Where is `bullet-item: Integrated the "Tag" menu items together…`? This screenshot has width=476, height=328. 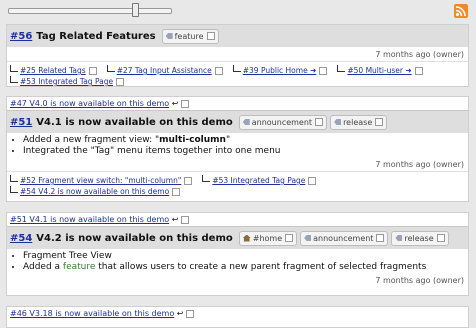
bullet-item: Integrated the "Tag" menu items together… is located at coordinates (245, 151).